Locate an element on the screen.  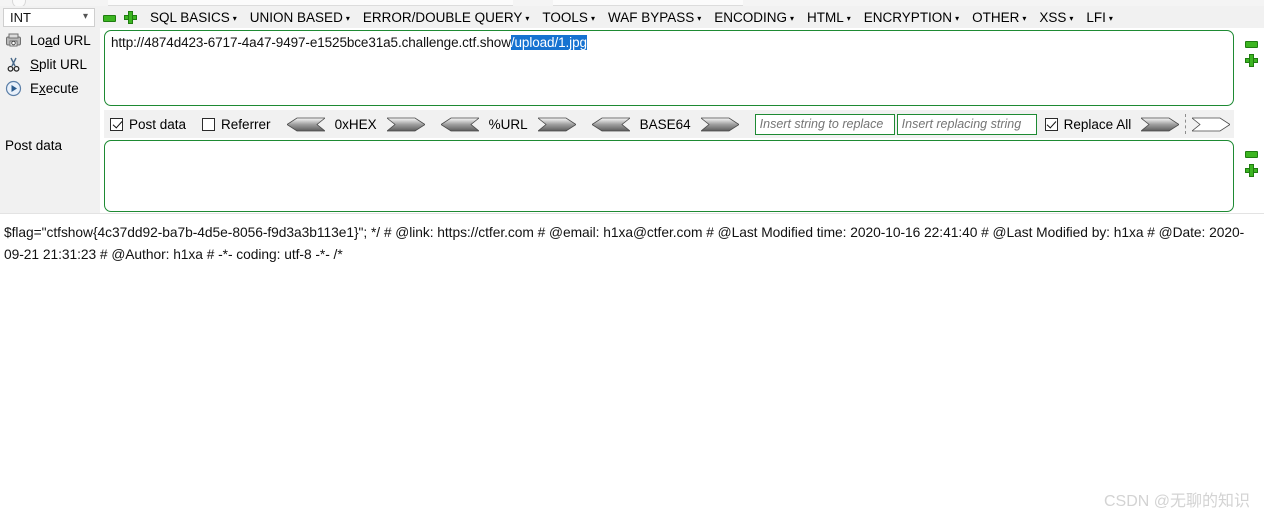
injection-type-select: INT ▾ is located at coordinates (49, 17).